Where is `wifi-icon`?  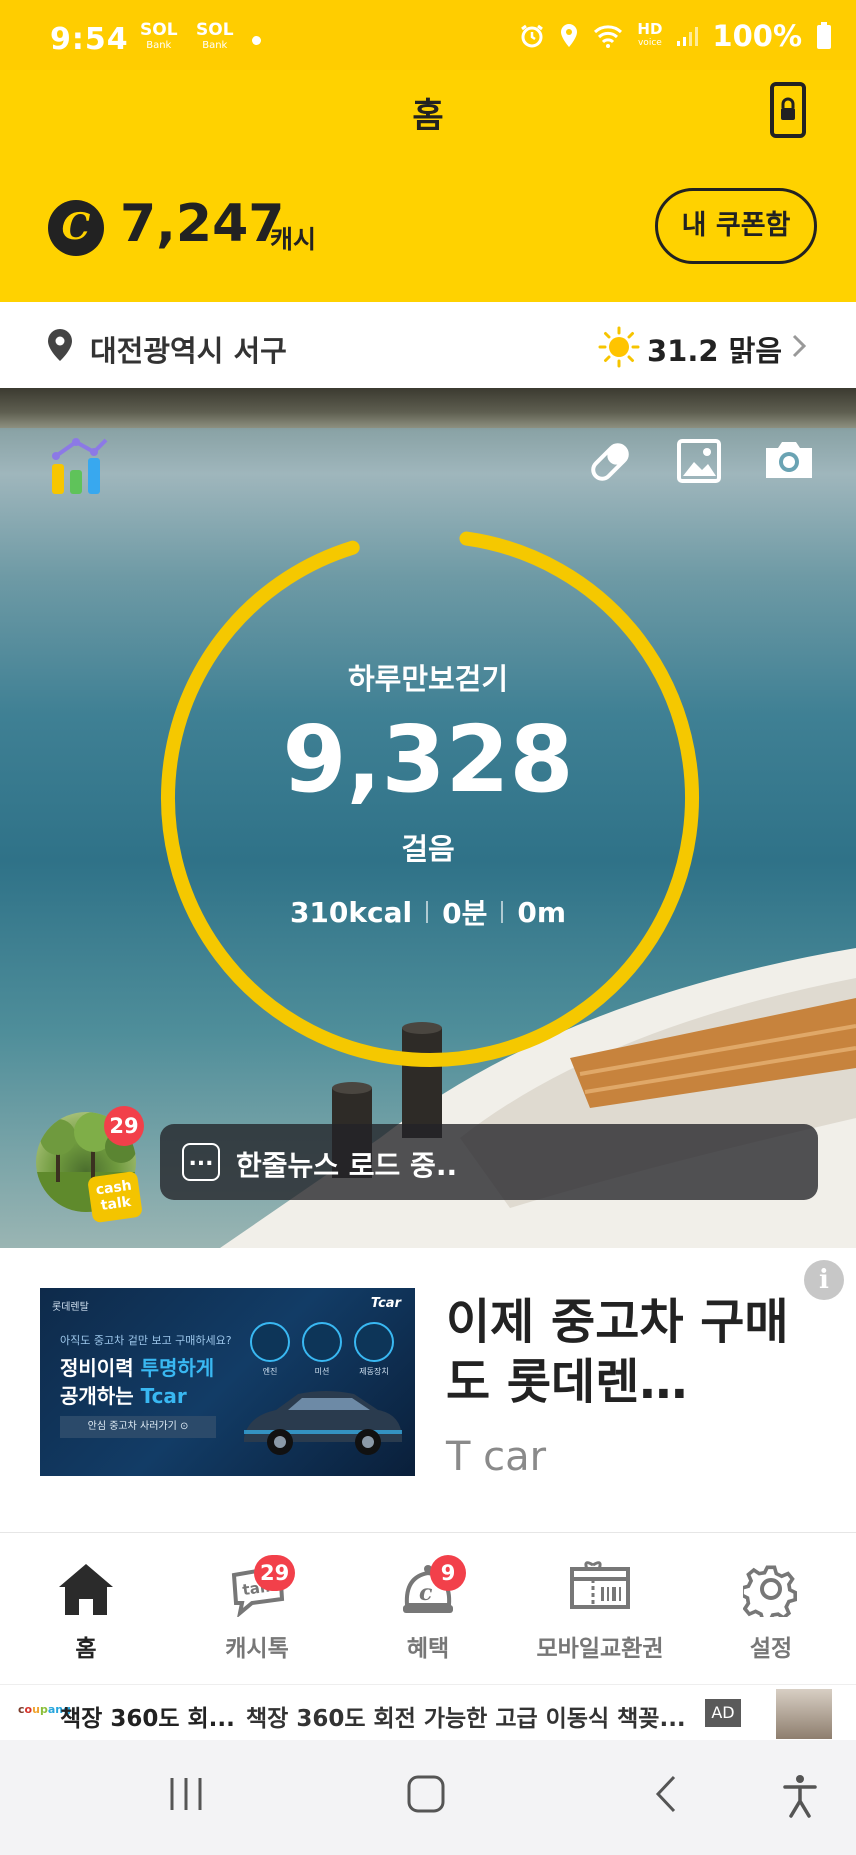
wifi-icon is located at coordinates (608, 36).